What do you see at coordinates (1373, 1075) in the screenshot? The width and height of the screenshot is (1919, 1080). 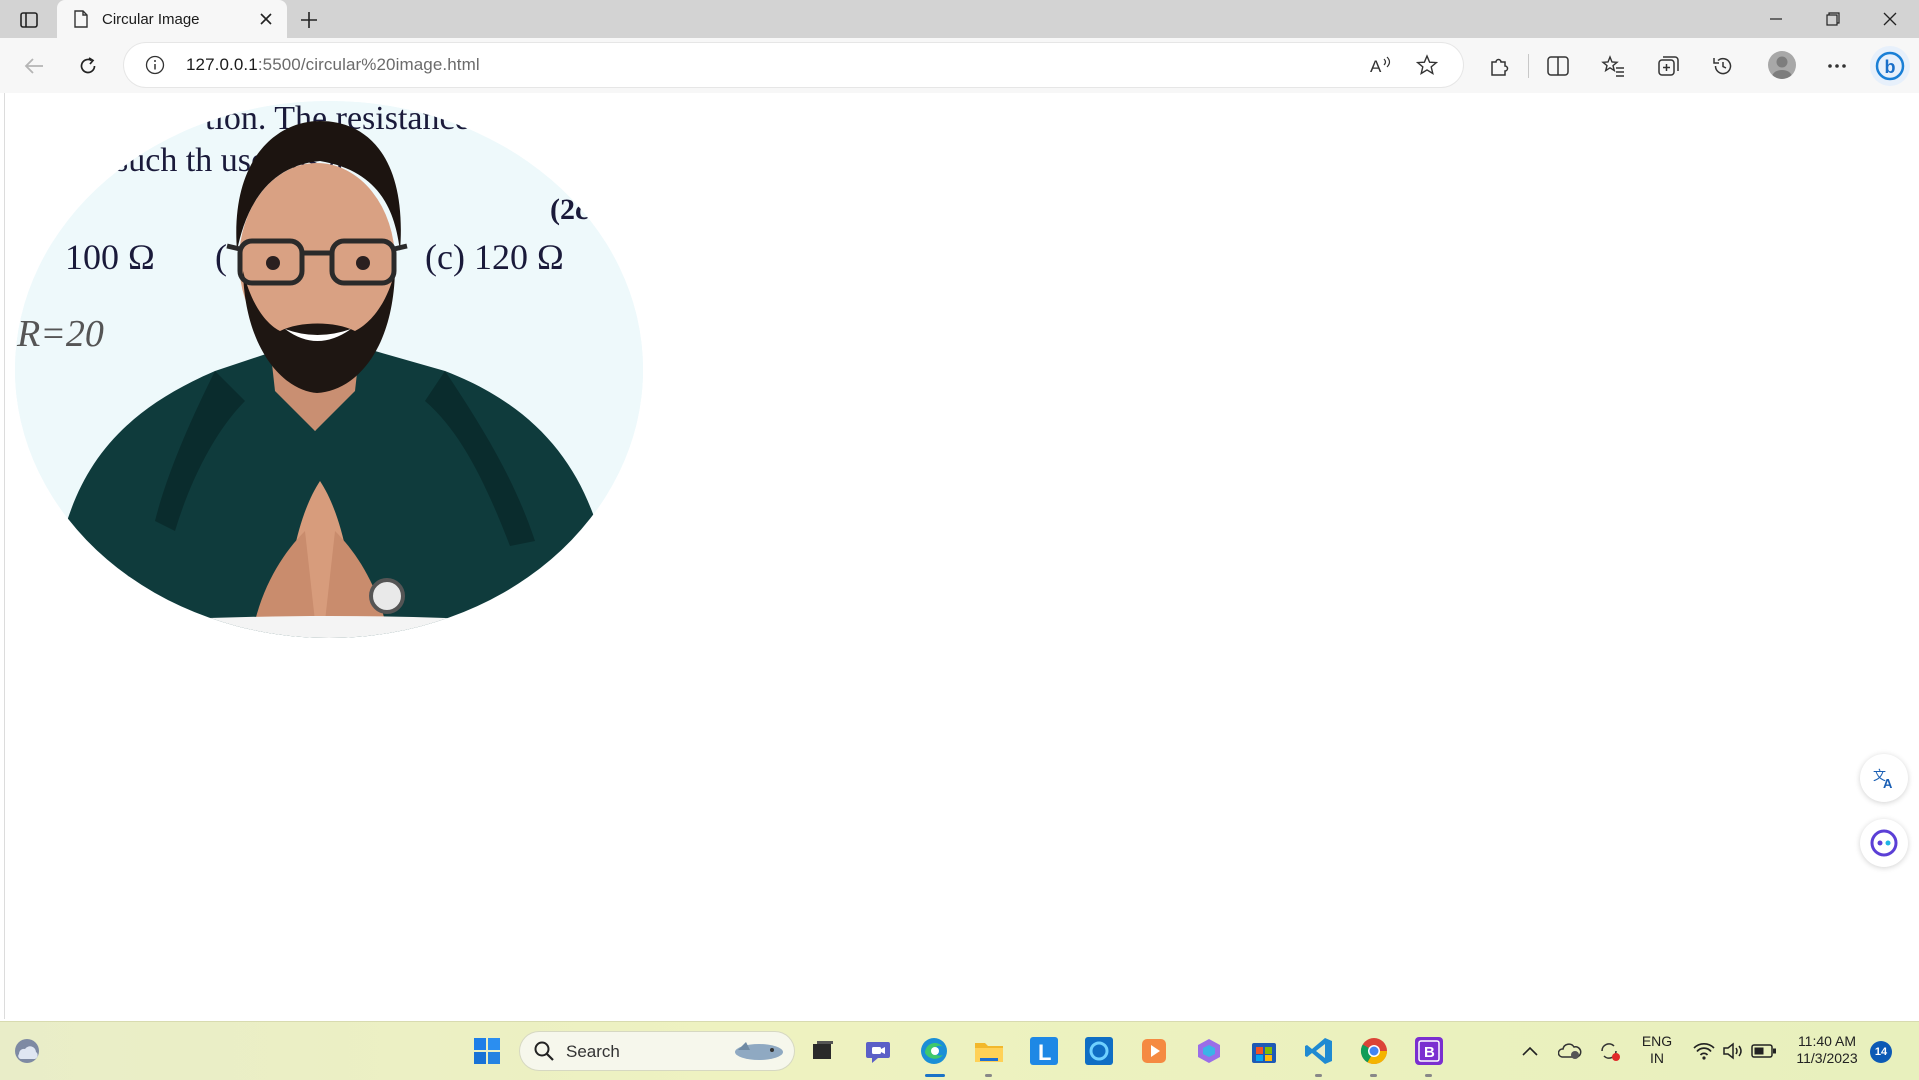 I see `chrome-running-indicator` at bounding box center [1373, 1075].